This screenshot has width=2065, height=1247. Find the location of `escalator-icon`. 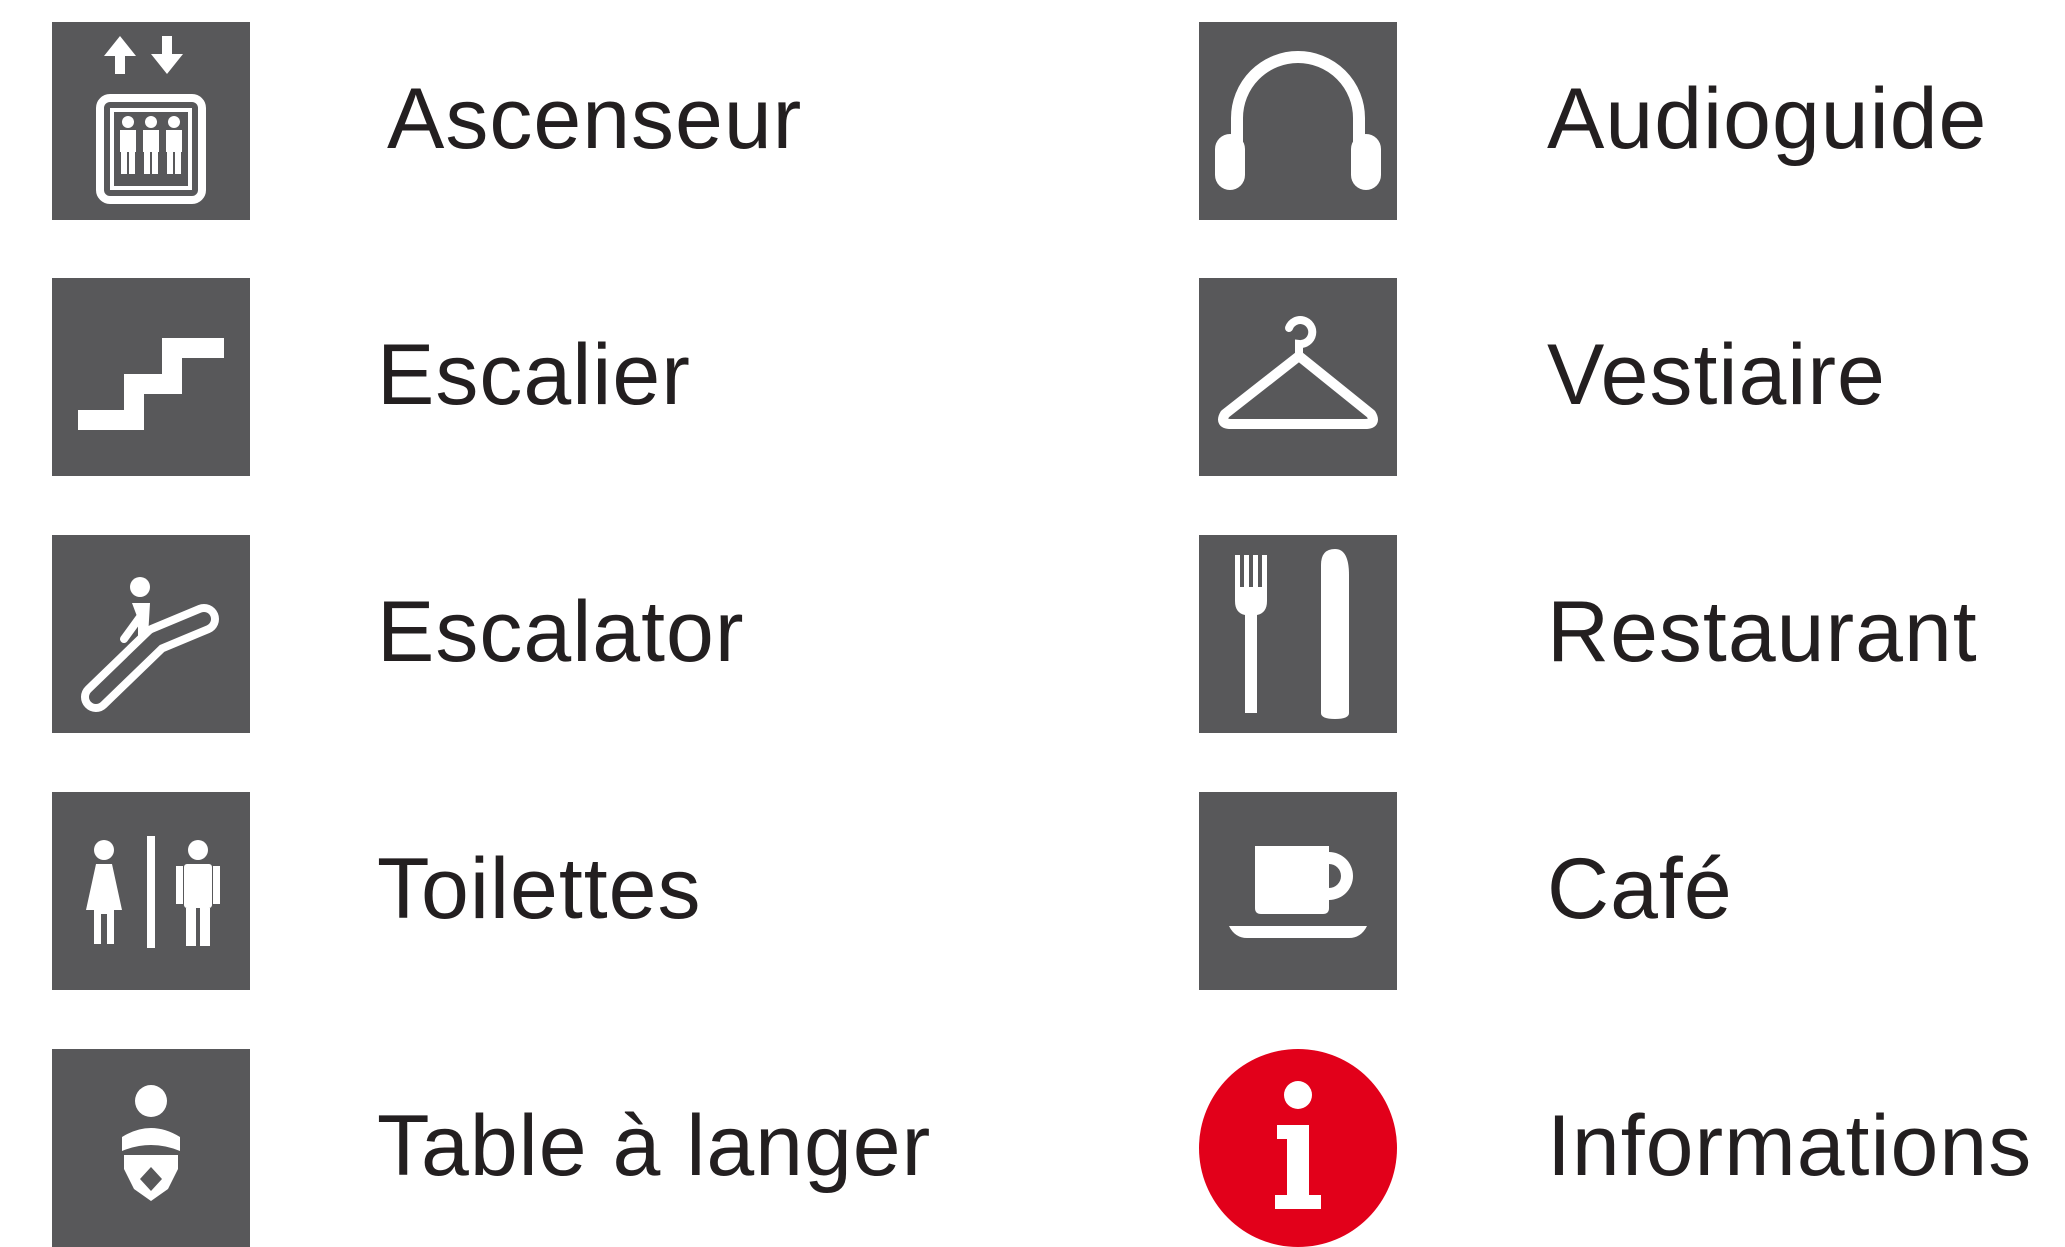

escalator-icon is located at coordinates (151, 634).